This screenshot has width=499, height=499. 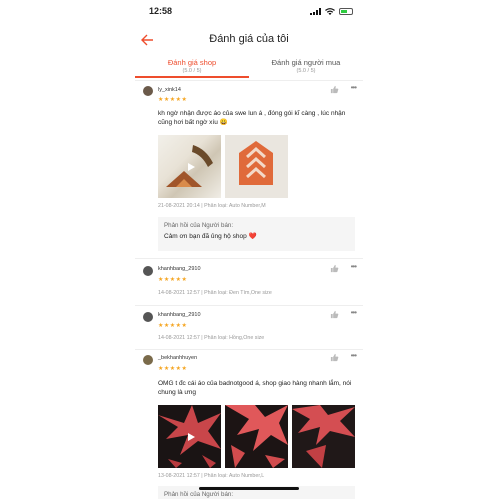 I want to click on home-indicator, so click(x=249, y=488).